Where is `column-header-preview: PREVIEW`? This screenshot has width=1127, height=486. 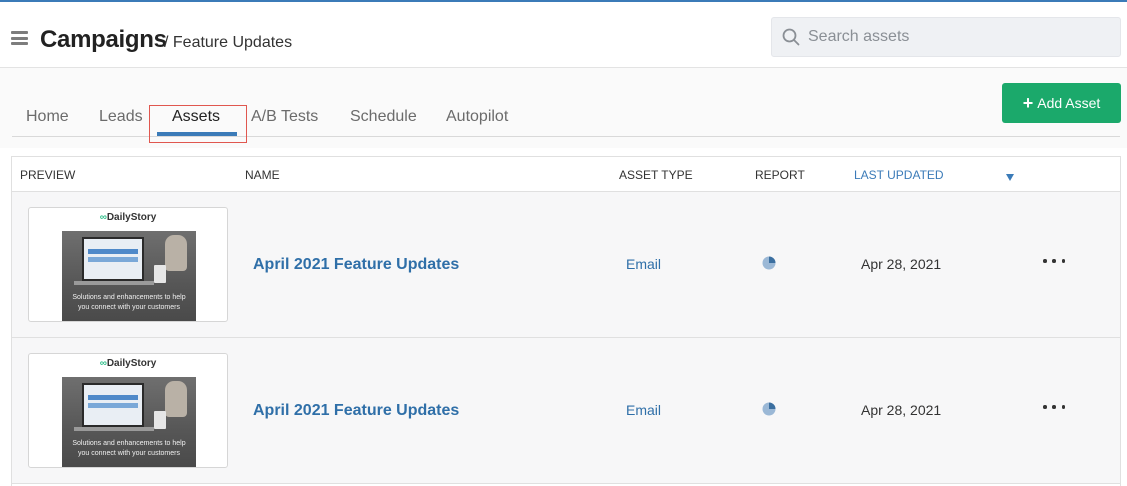
column-header-preview: PREVIEW is located at coordinates (48, 175).